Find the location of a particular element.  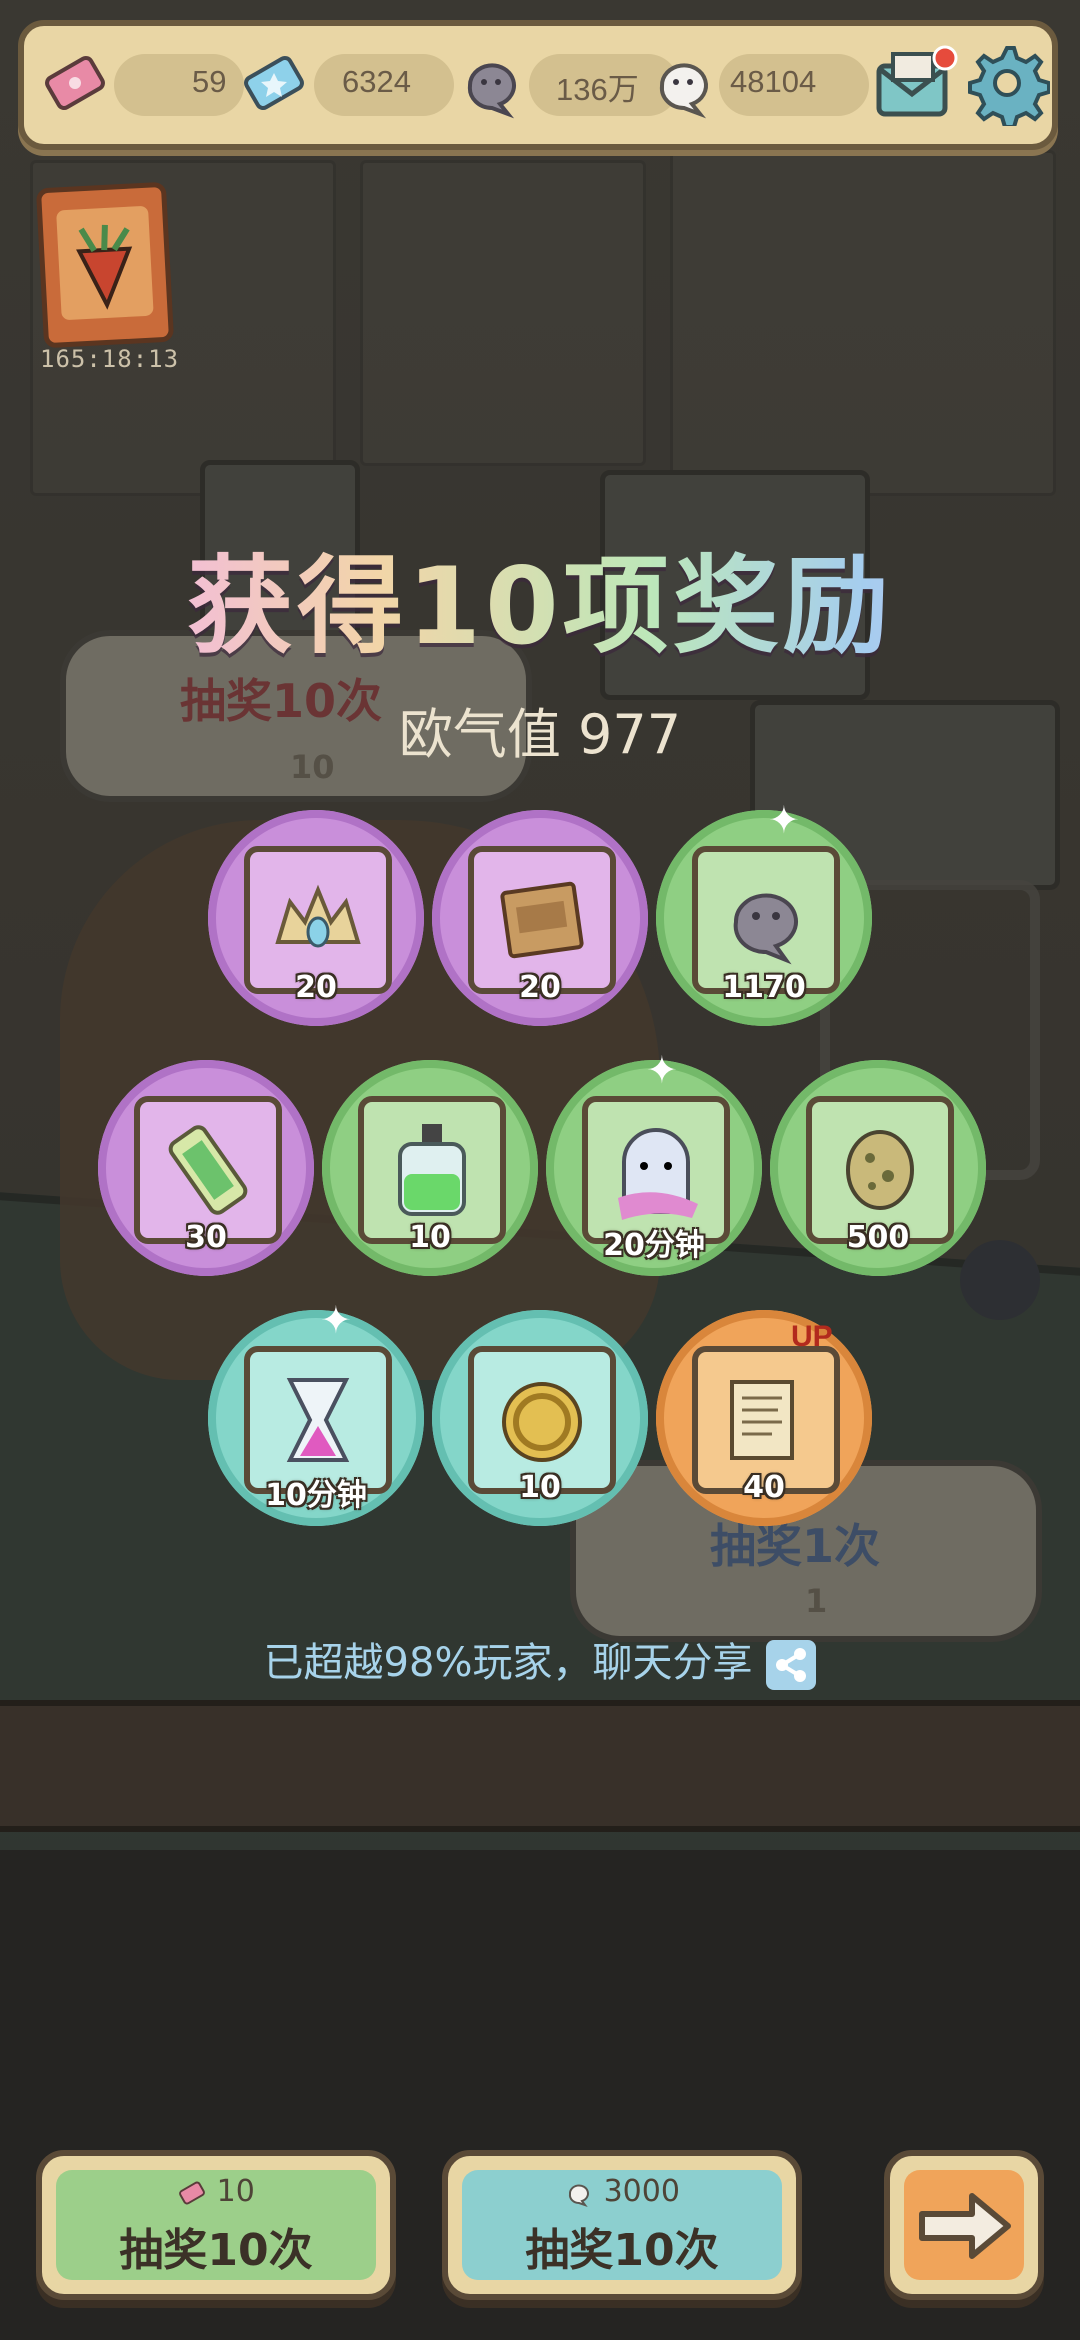

event-card is located at coordinates (105, 265).